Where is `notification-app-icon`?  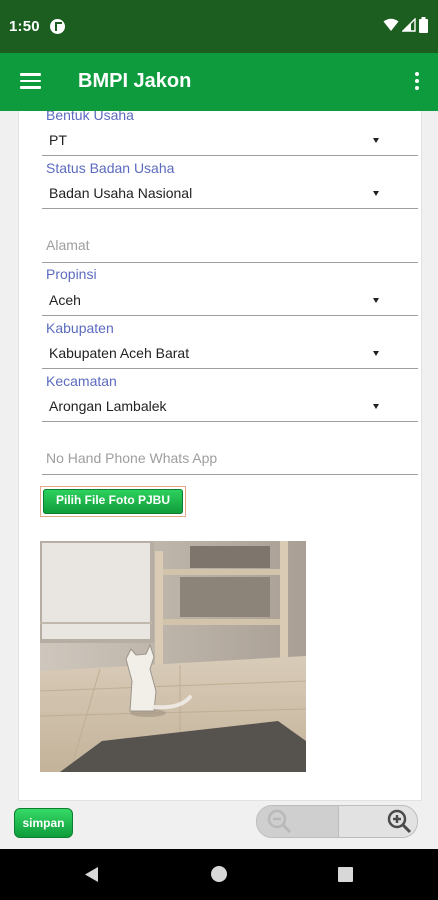 notification-app-icon is located at coordinates (57, 26).